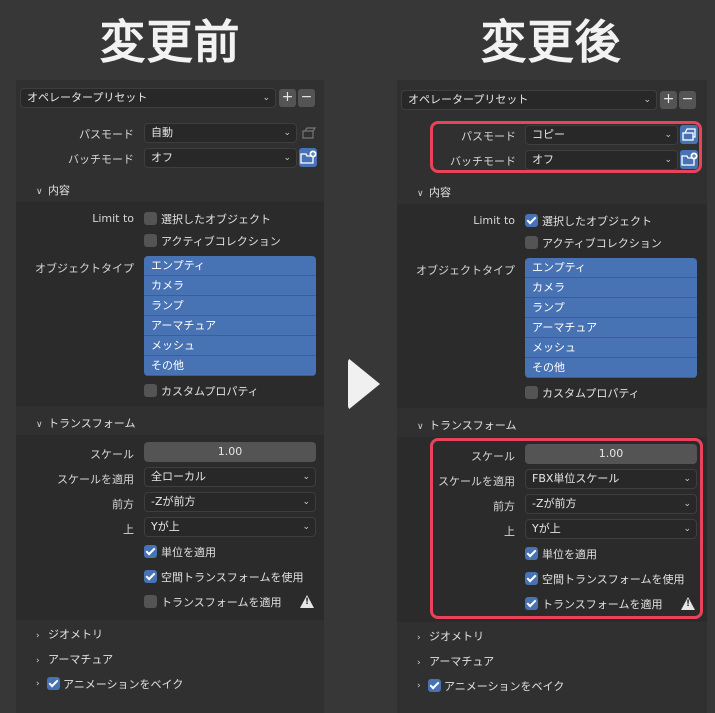 This screenshot has width=715, height=713. I want to click on up-label: 上, so click(128, 529).